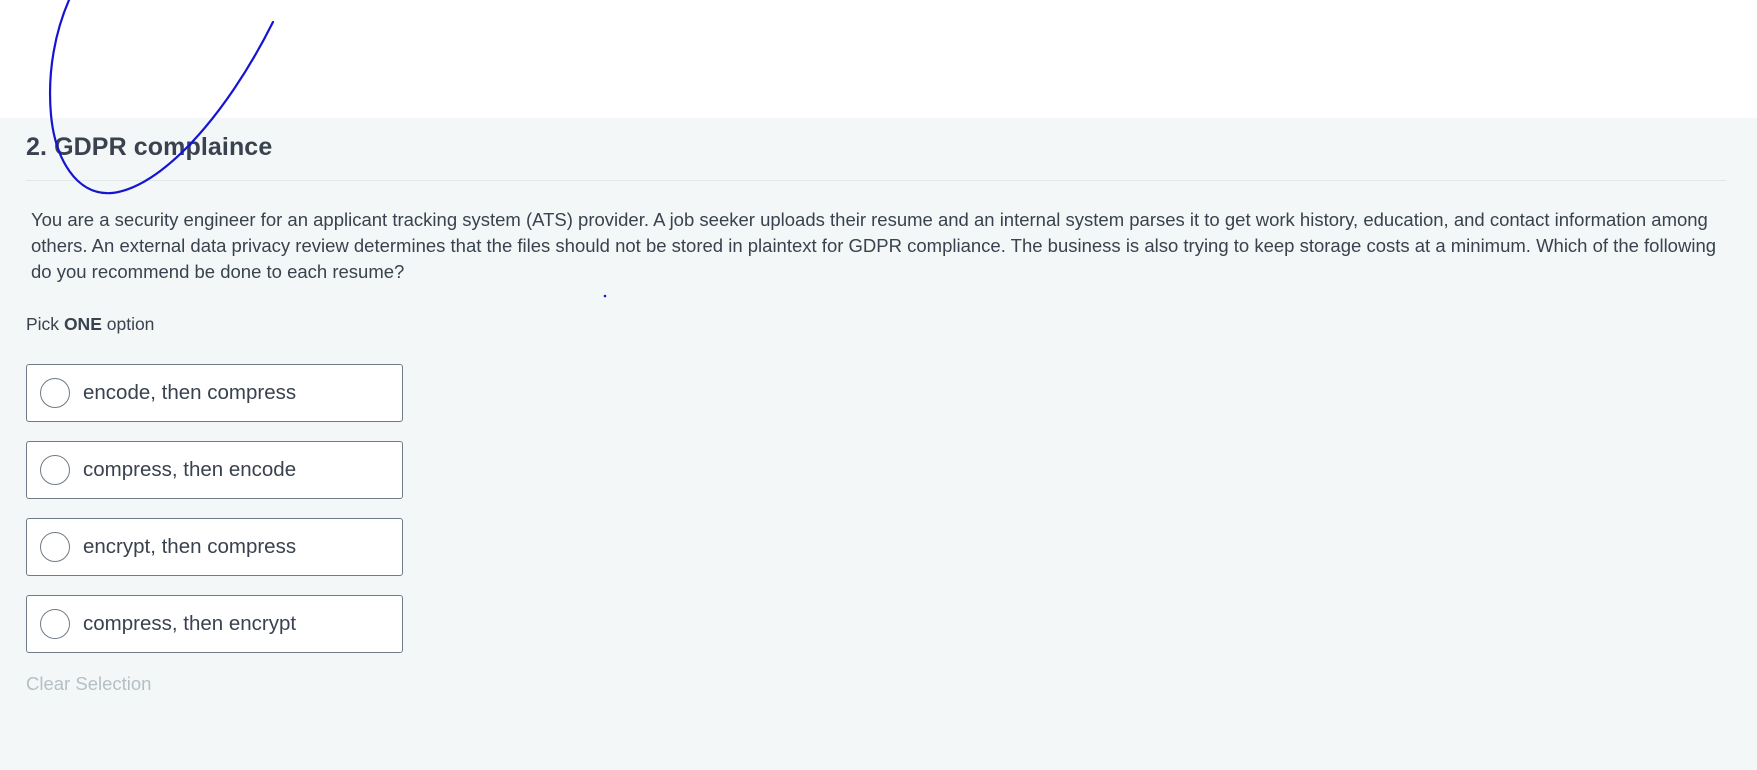 The image size is (1757, 770). I want to click on option-label: encrypt, then compress, so click(190, 546).